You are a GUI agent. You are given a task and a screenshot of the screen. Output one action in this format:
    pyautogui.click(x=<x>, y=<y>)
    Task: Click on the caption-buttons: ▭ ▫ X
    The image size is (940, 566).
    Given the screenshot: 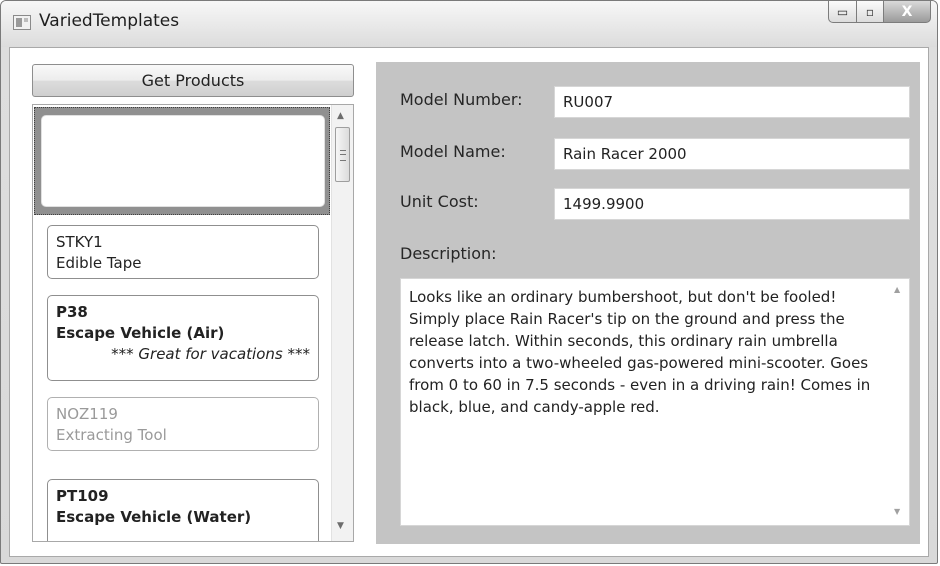 What is the action you would take?
    pyautogui.click(x=879, y=13)
    